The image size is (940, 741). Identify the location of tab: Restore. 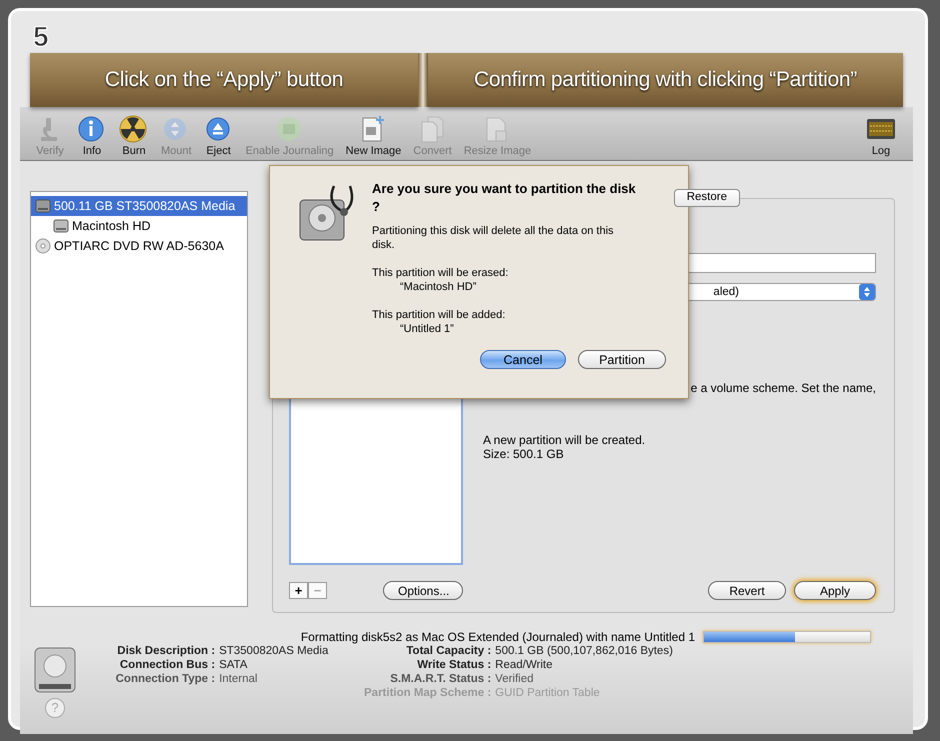
(707, 198).